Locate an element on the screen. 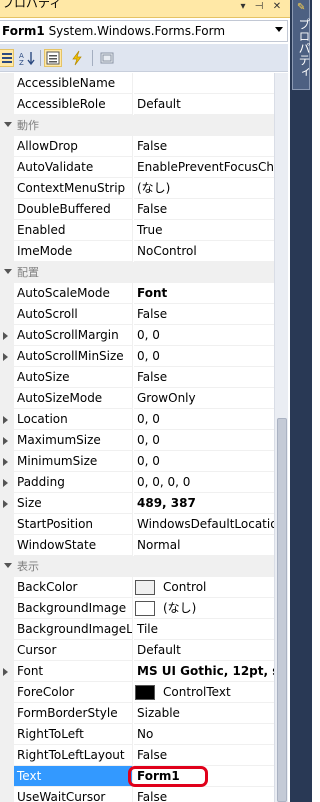  property-row: AutoValidate EnablePreventFocusCha is located at coordinates (137, 167).